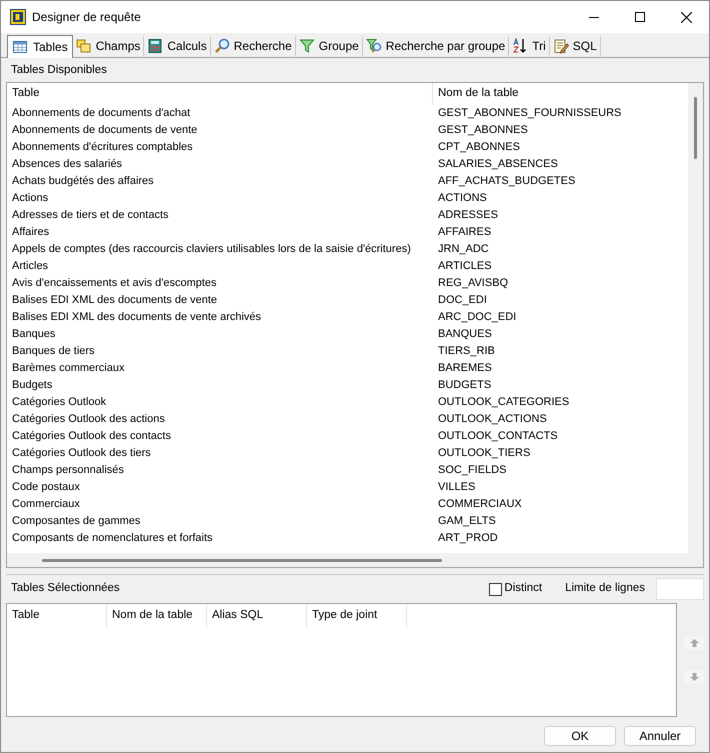 Image resolution: width=710 pixels, height=753 pixels. Describe the element at coordinates (102, 148) in the screenshot. I see `table-cell-text: Abonnements d'écritures comptables` at that location.